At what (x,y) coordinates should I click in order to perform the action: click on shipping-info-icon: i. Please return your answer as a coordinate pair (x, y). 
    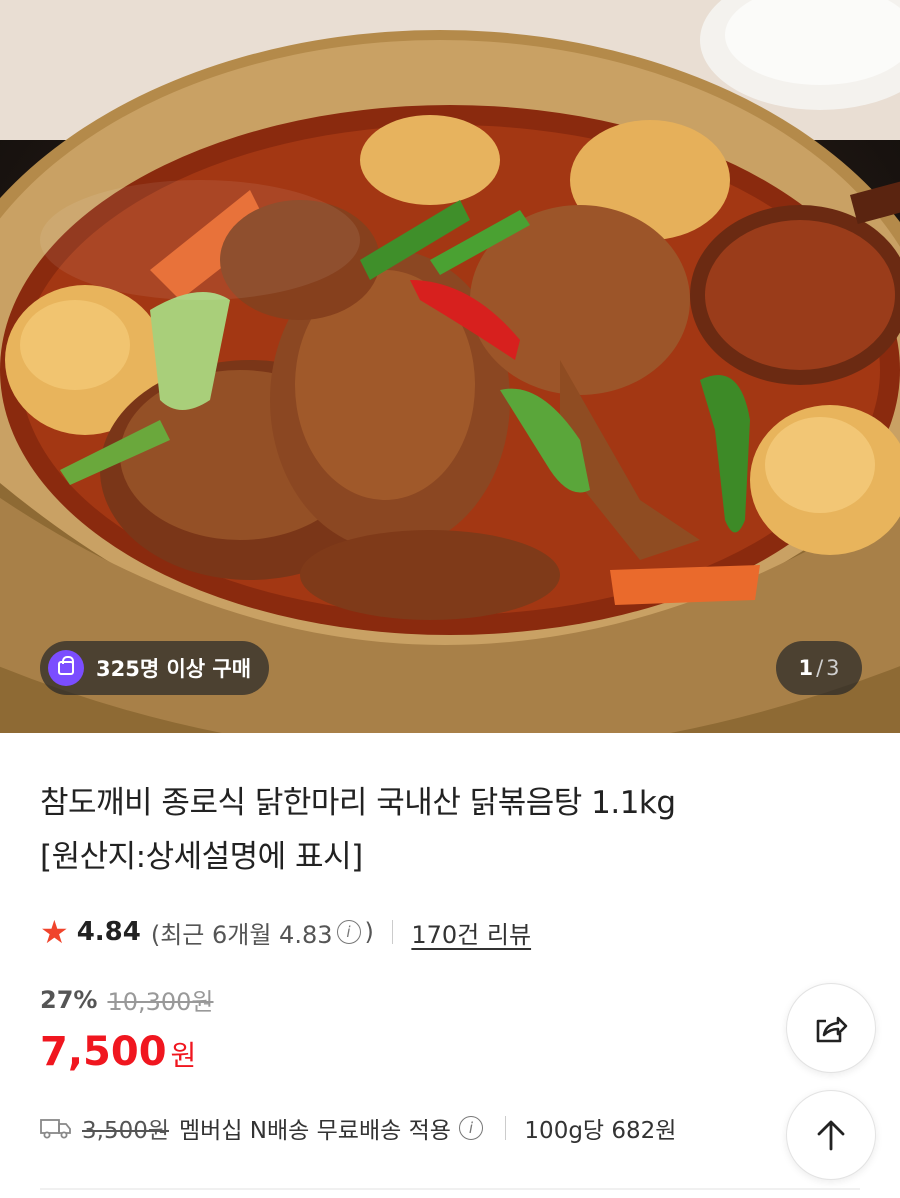
    Looking at the image, I should click on (470, 1128).